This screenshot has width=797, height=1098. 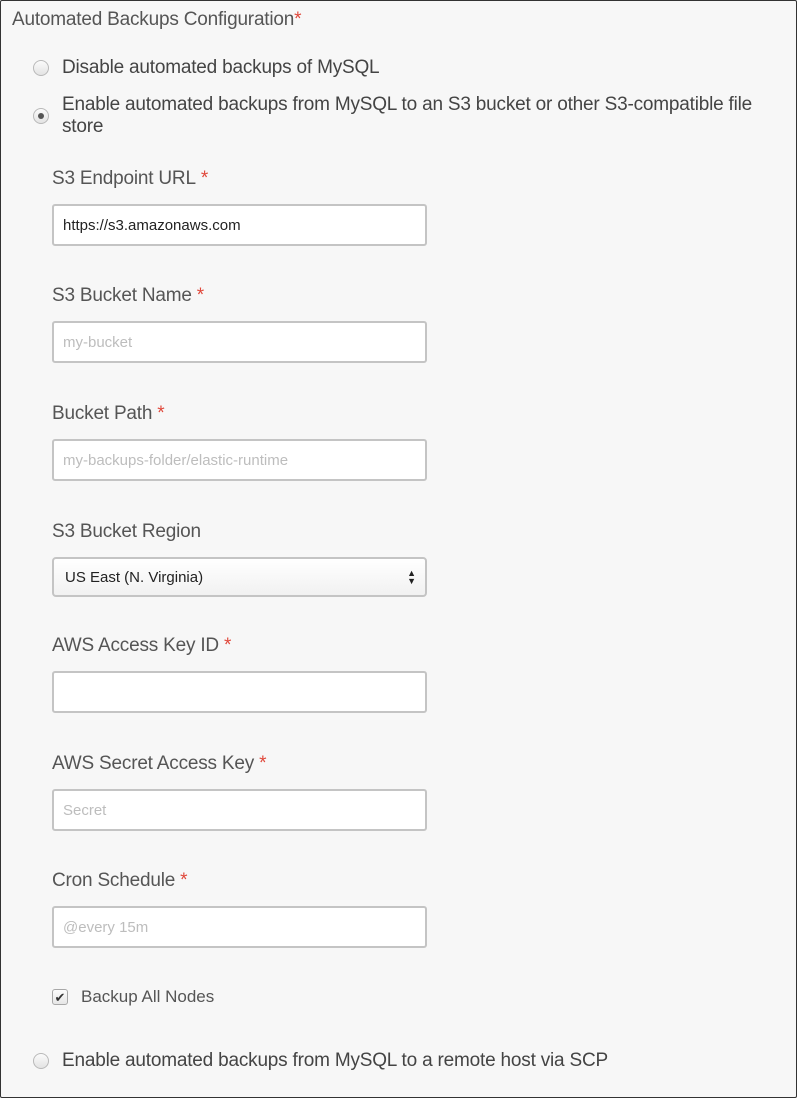 I want to click on secret-key-label: AWS Secret Access Key *, so click(x=159, y=763).